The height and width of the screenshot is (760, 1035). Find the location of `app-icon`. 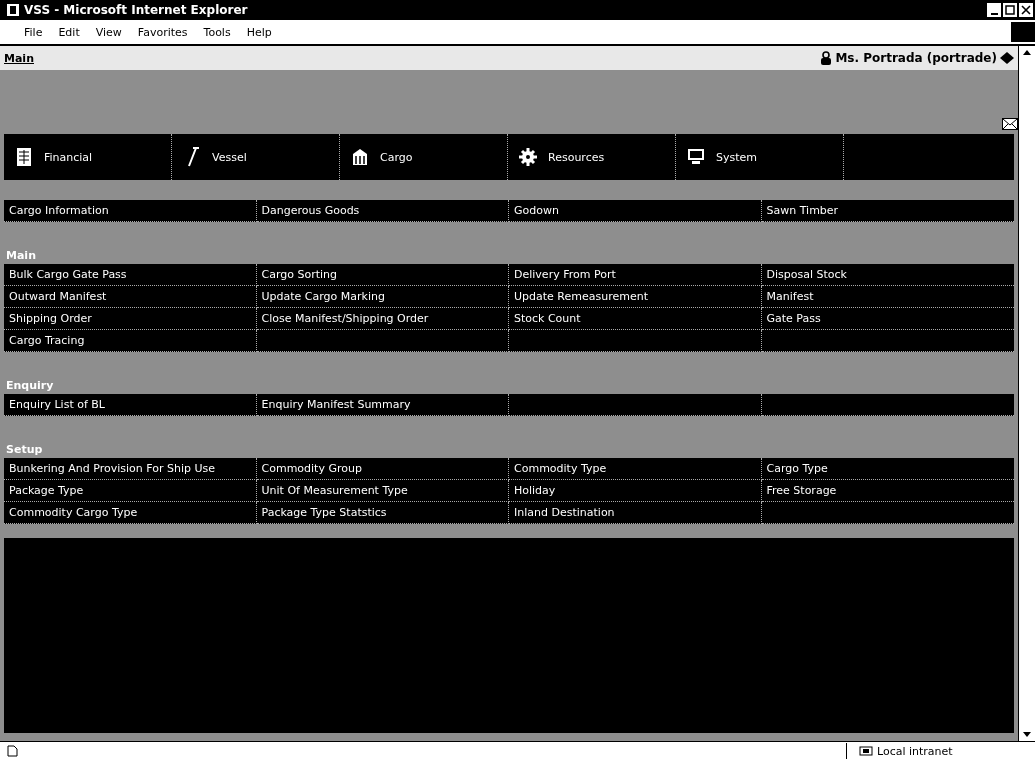

app-icon is located at coordinates (13, 10).